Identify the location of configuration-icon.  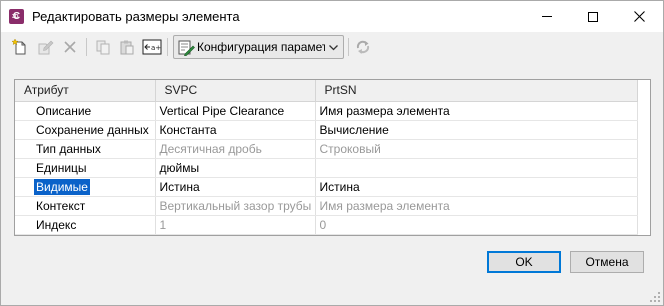
(186, 48).